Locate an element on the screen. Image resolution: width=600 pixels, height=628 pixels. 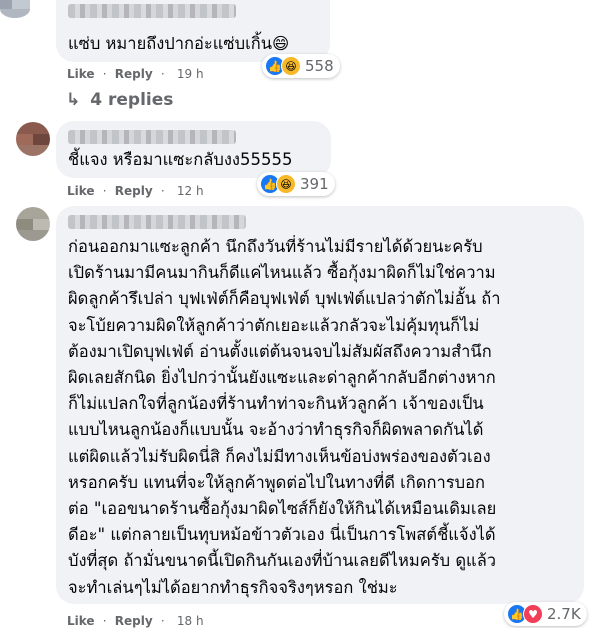
timestamp: 19 h is located at coordinates (190, 74).